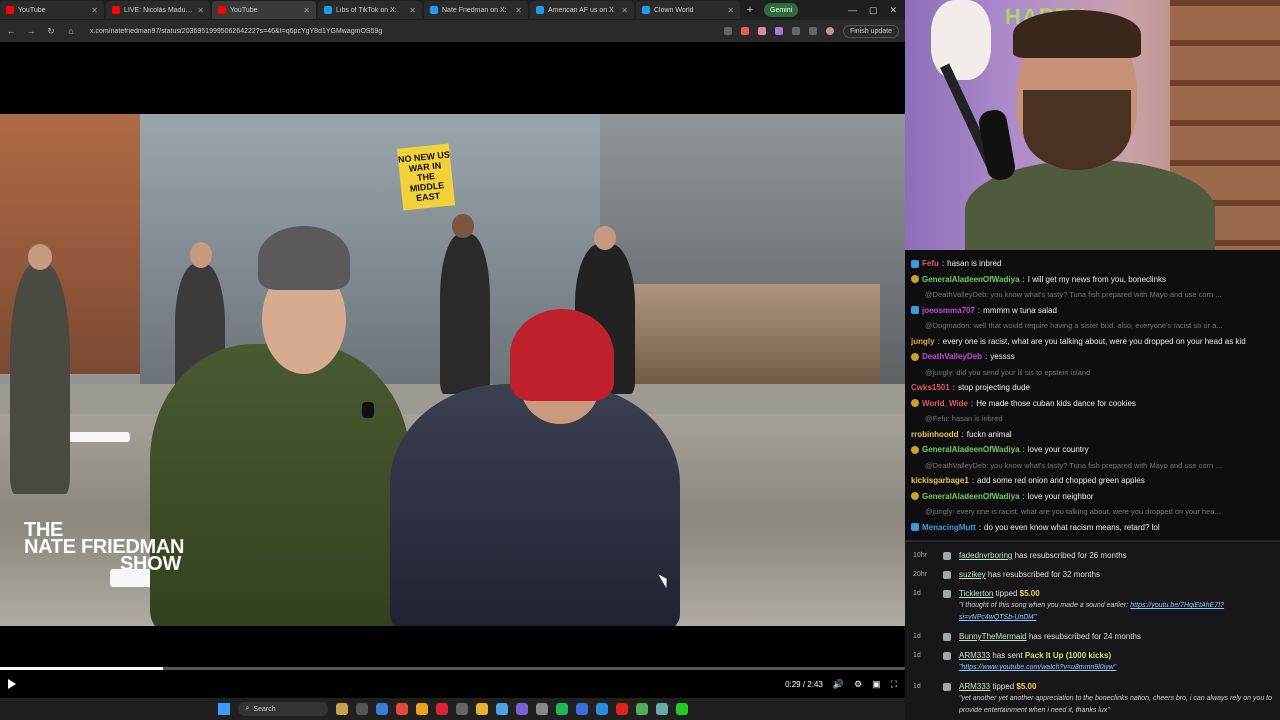 Image resolution: width=1280 pixels, height=720 pixels. Describe the element at coordinates (750, 10) in the screenshot. I see `new-tab-icon: +` at that location.